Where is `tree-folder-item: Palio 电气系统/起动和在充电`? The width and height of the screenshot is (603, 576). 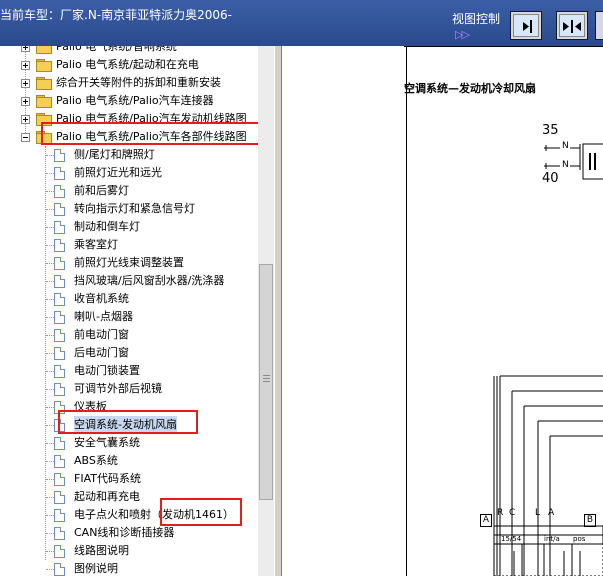
tree-folder-item: Palio 电气系统/起动和在充电 is located at coordinates (129, 65).